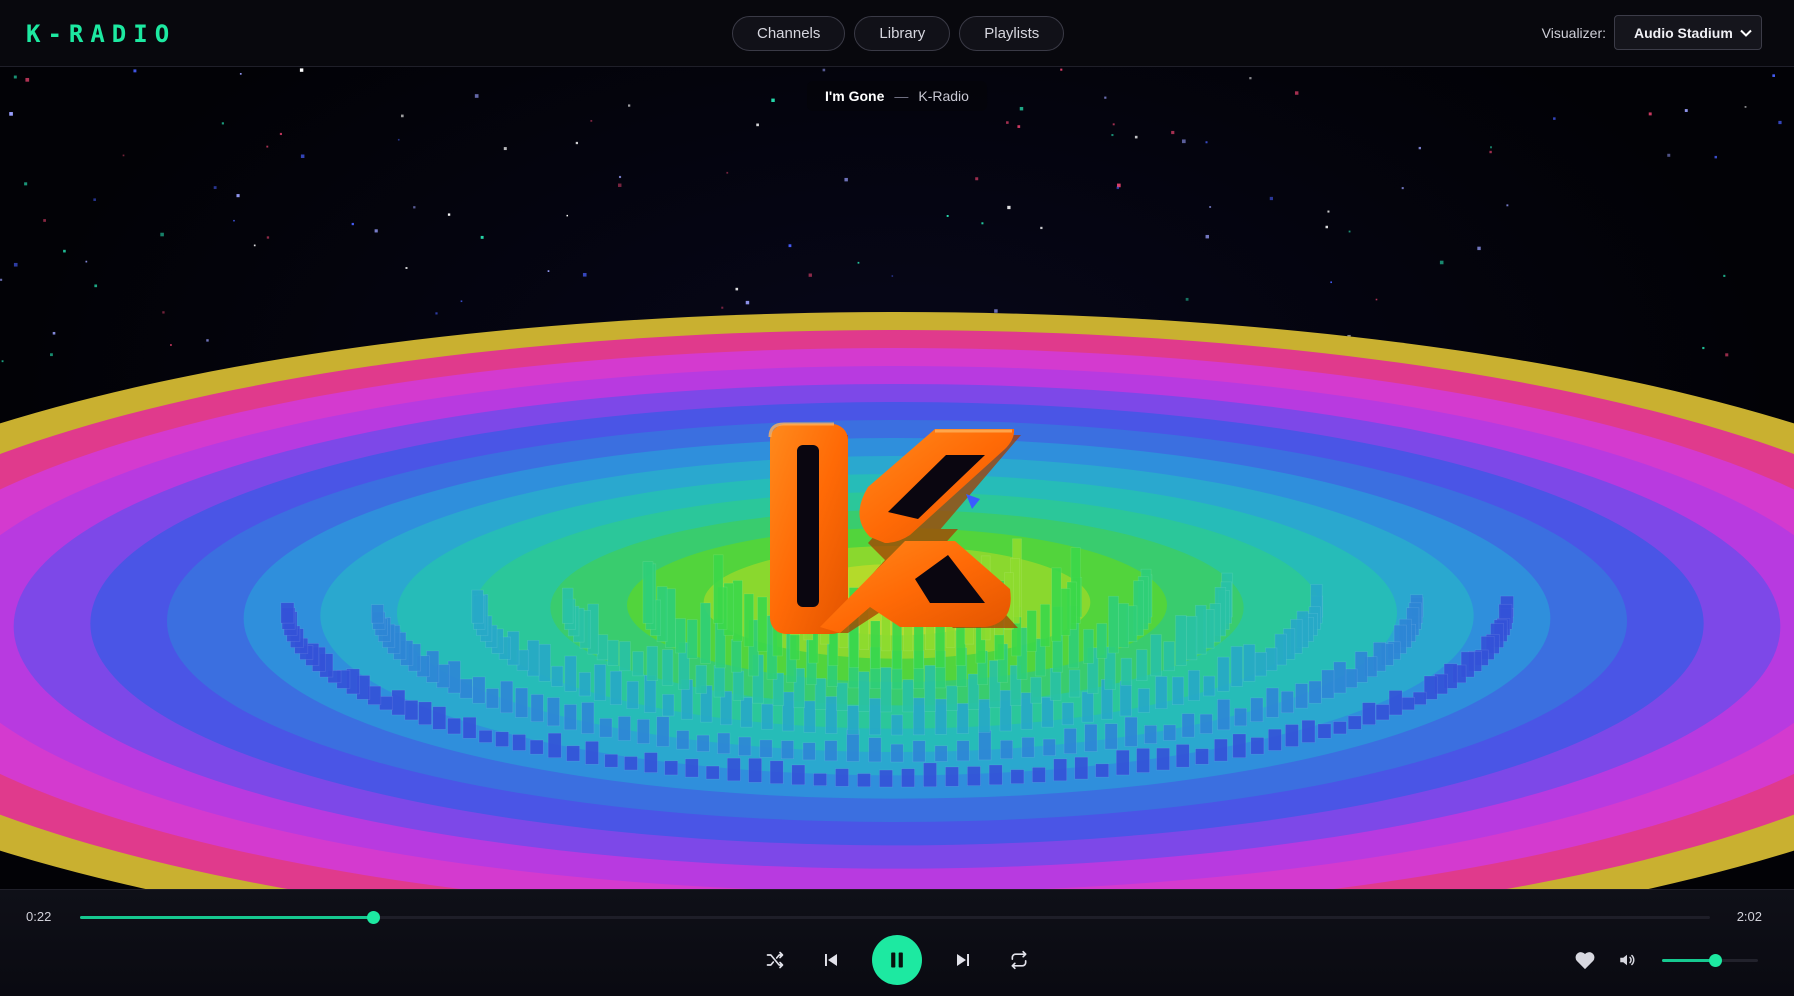  What do you see at coordinates (101, 34) in the screenshot?
I see `app-logo: K-RADIO` at bounding box center [101, 34].